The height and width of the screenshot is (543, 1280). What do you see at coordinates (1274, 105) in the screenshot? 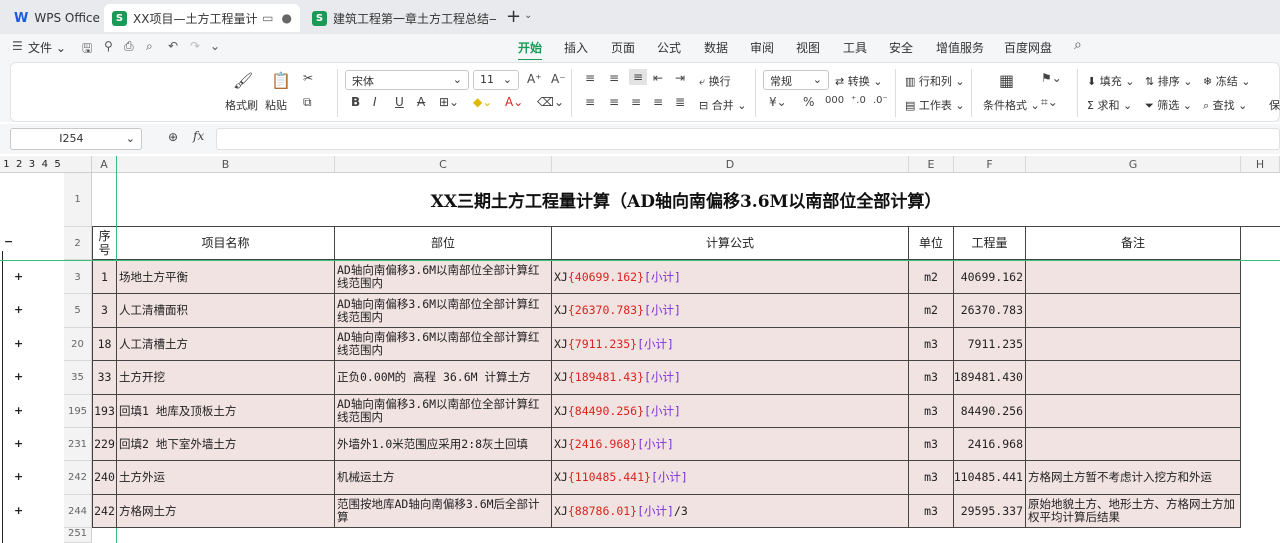
I see `save-ribbon-button: 保` at bounding box center [1274, 105].